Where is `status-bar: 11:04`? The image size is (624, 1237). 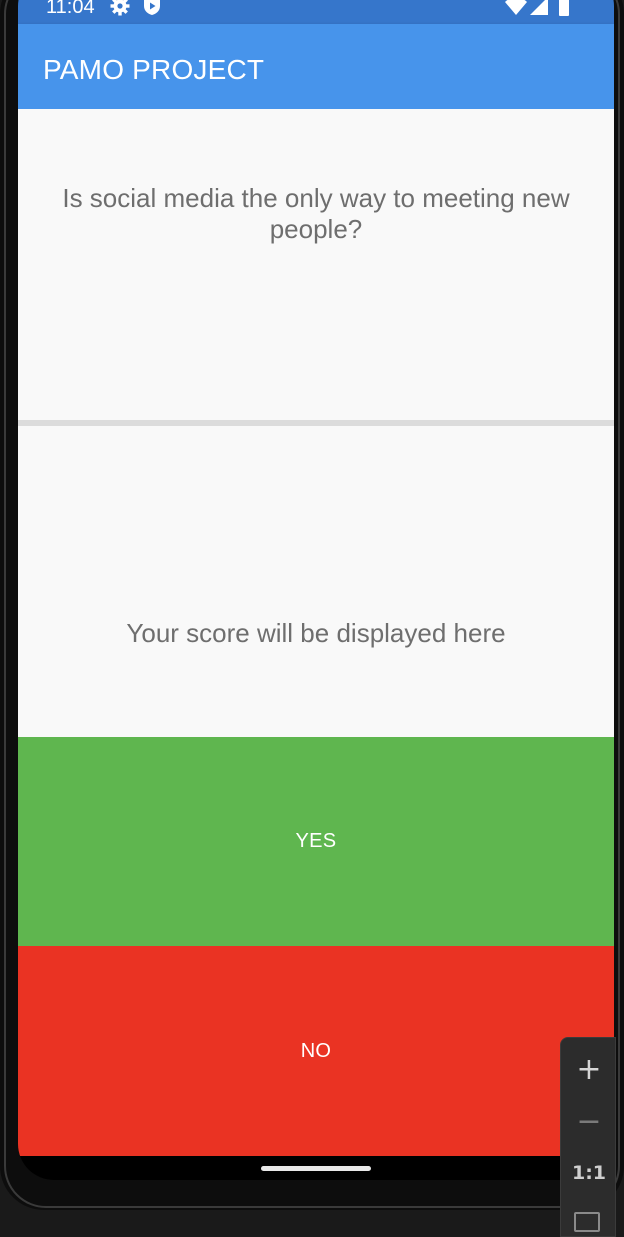 status-bar: 11:04 is located at coordinates (316, 12).